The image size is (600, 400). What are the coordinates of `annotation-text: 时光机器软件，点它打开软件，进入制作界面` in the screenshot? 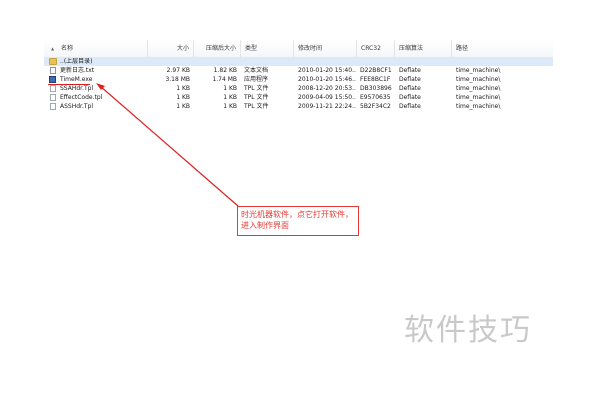 It's located at (297, 220).